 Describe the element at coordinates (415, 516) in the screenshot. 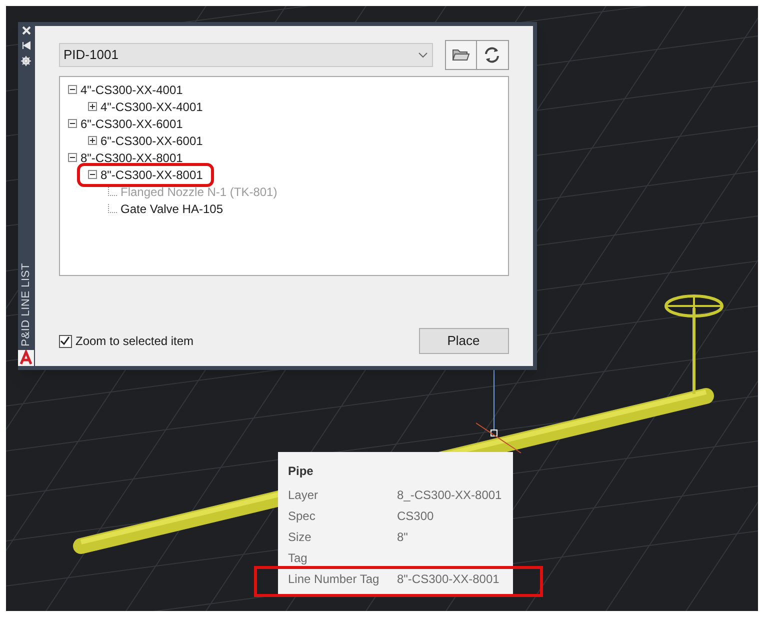

I see `property-value: CS300` at that location.